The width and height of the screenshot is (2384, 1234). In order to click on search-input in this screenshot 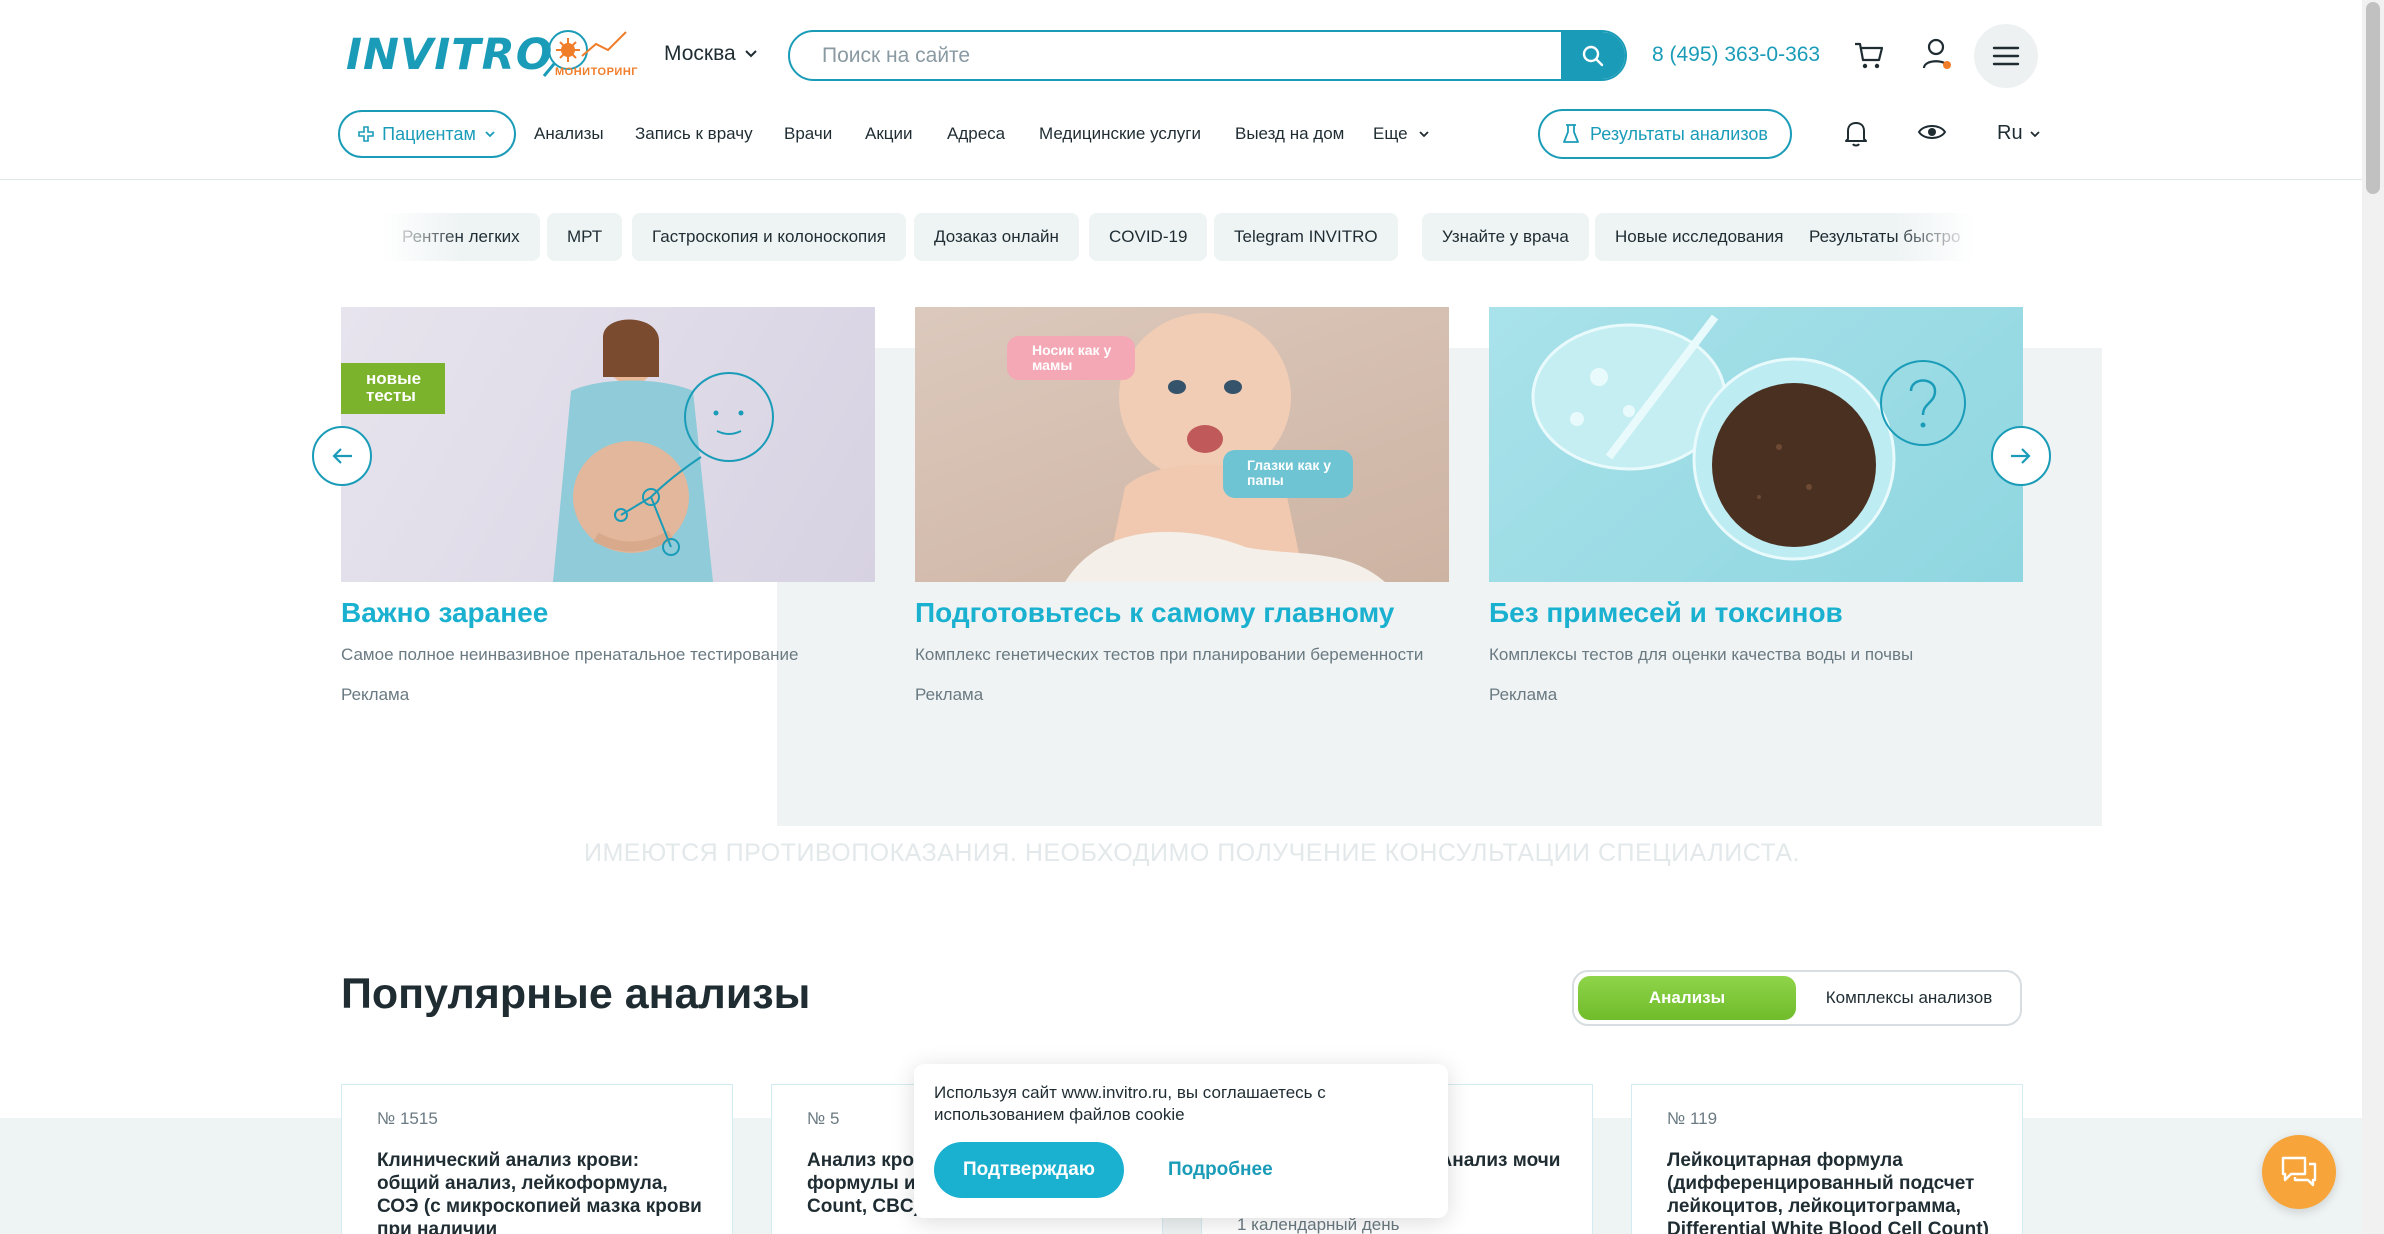, I will do `click(1175, 55)`.